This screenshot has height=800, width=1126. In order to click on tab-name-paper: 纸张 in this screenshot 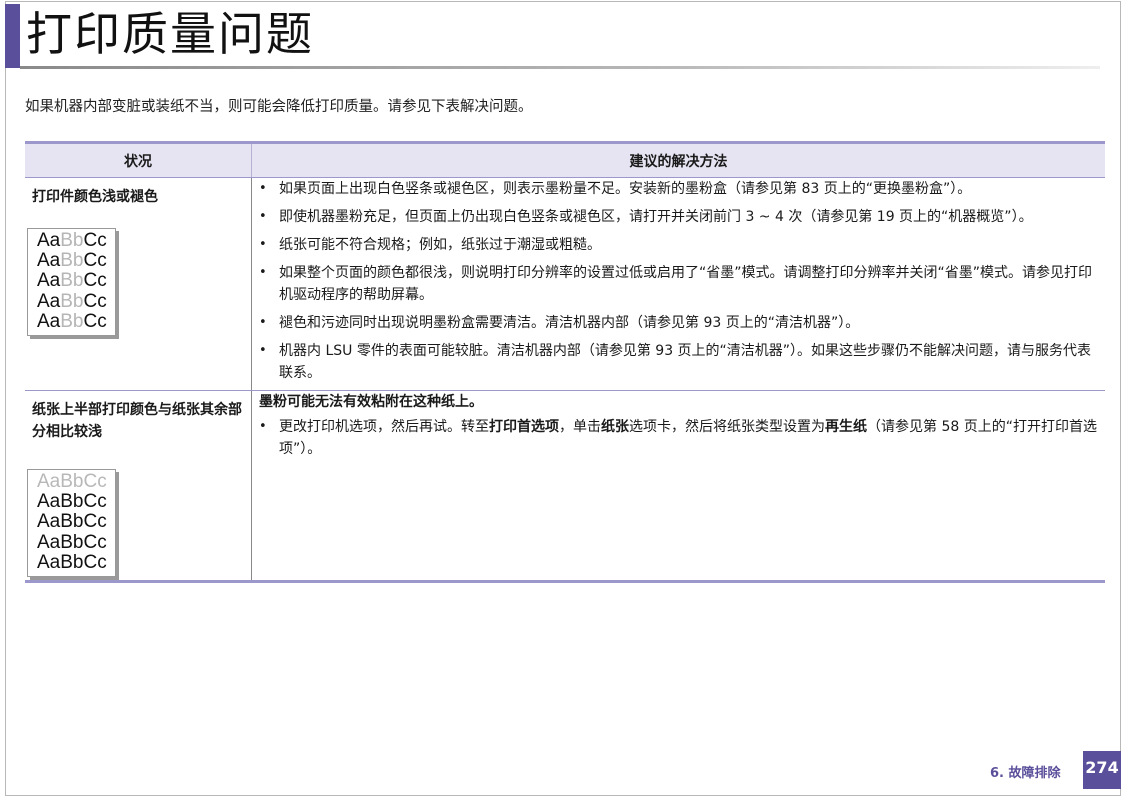, I will do `click(615, 427)`.